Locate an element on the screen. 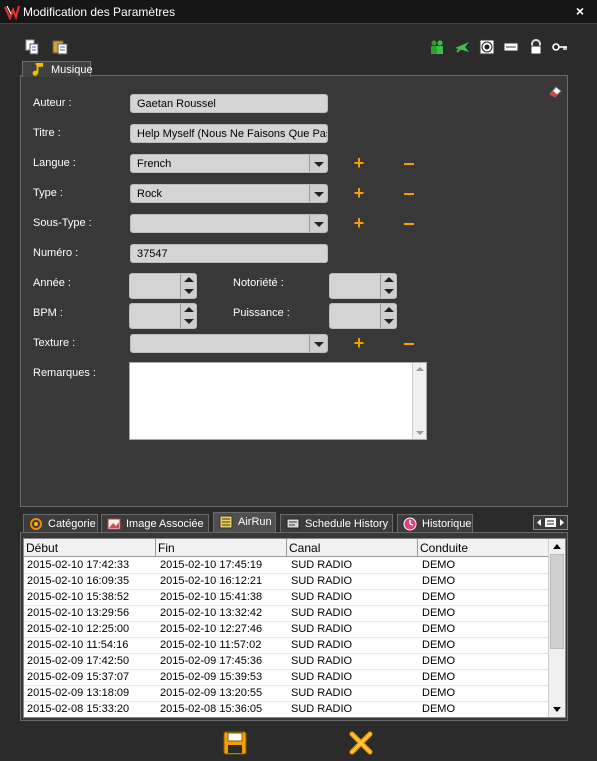 This screenshot has width=597, height=761. type-value: Rock is located at coordinates (150, 194).